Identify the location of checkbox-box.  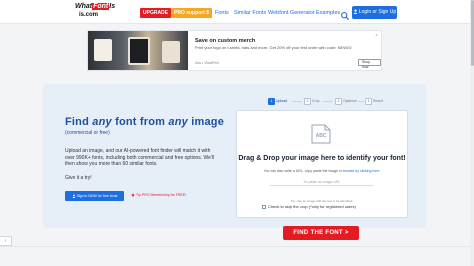
(264, 207).